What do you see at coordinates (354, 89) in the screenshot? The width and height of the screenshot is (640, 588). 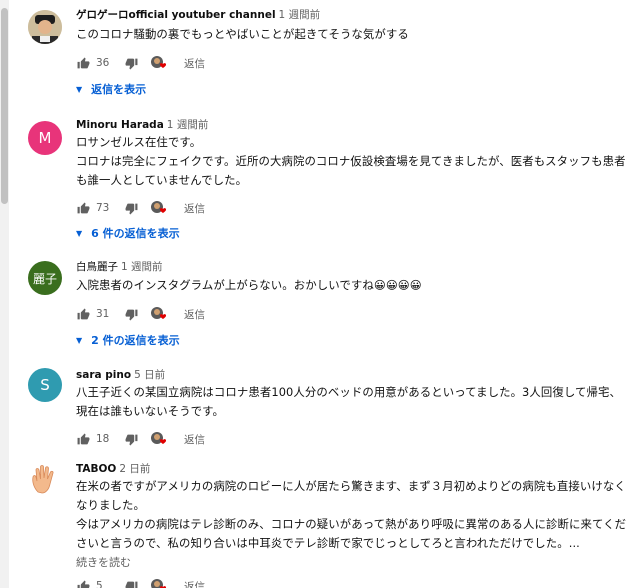 I see `view-replies-button: ▼ 返信を表示` at bounding box center [354, 89].